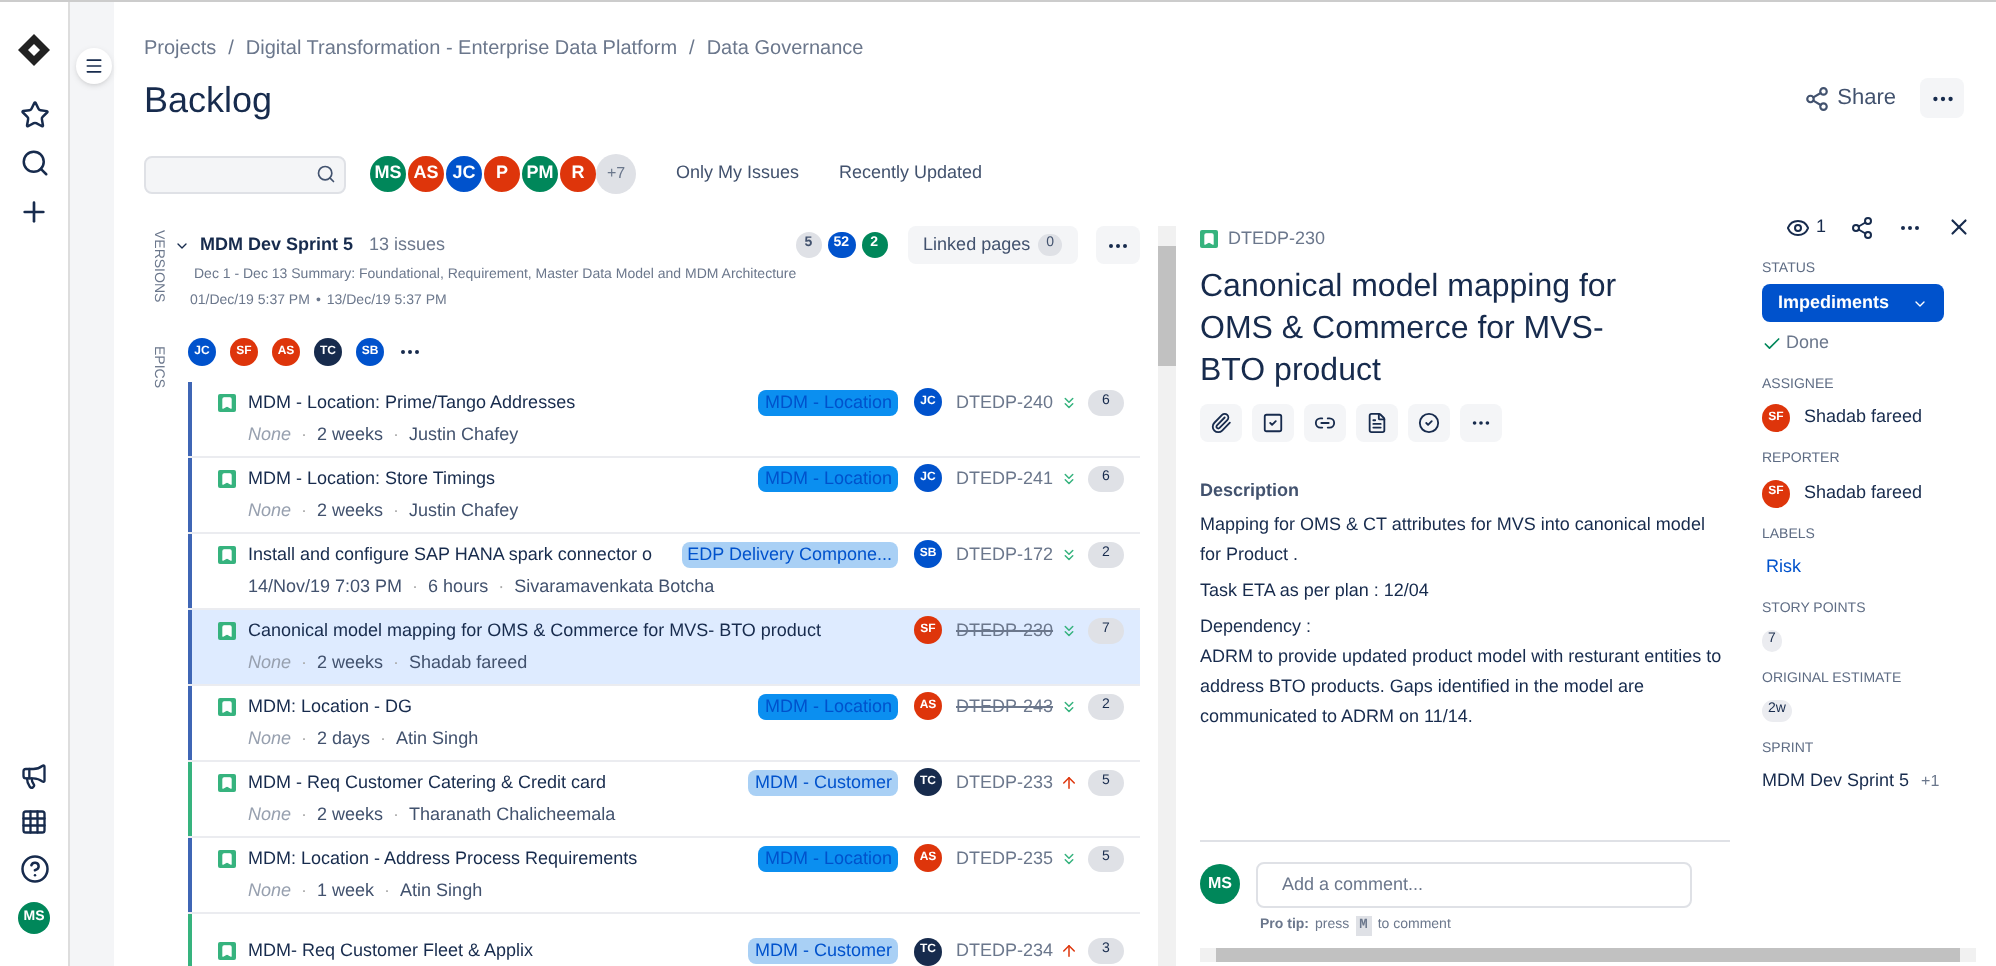  What do you see at coordinates (534, 630) in the screenshot?
I see `issue-summary: Canonical model mapping for OMS & Commerce for MVS- BTO product` at bounding box center [534, 630].